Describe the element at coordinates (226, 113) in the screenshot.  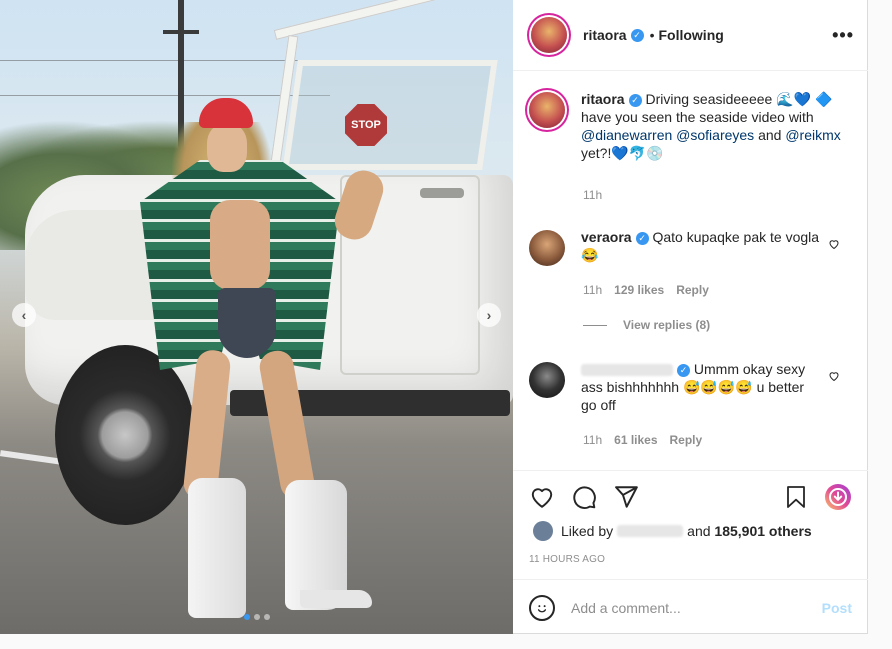
I see `person-red-cap` at that location.